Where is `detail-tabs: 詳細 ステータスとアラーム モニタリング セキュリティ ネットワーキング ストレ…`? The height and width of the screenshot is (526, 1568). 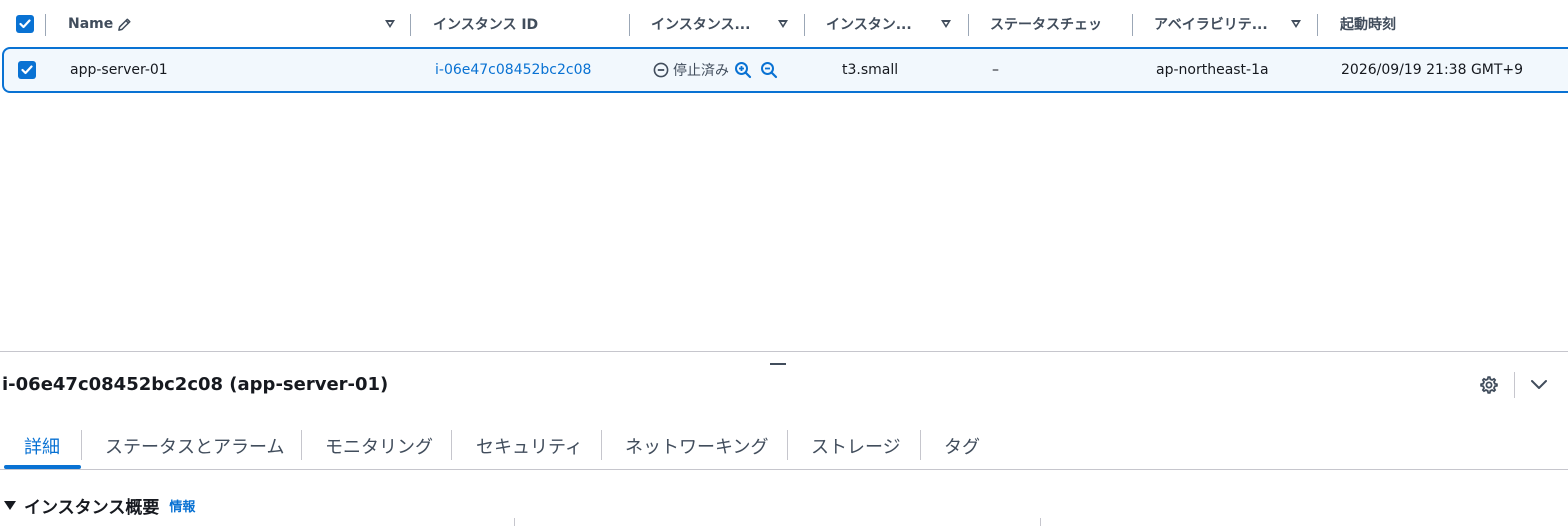
detail-tabs: 詳細 ステータスとアラーム モニタリング セキュリティ ネットワーキング ストレ… is located at coordinates (784, 447).